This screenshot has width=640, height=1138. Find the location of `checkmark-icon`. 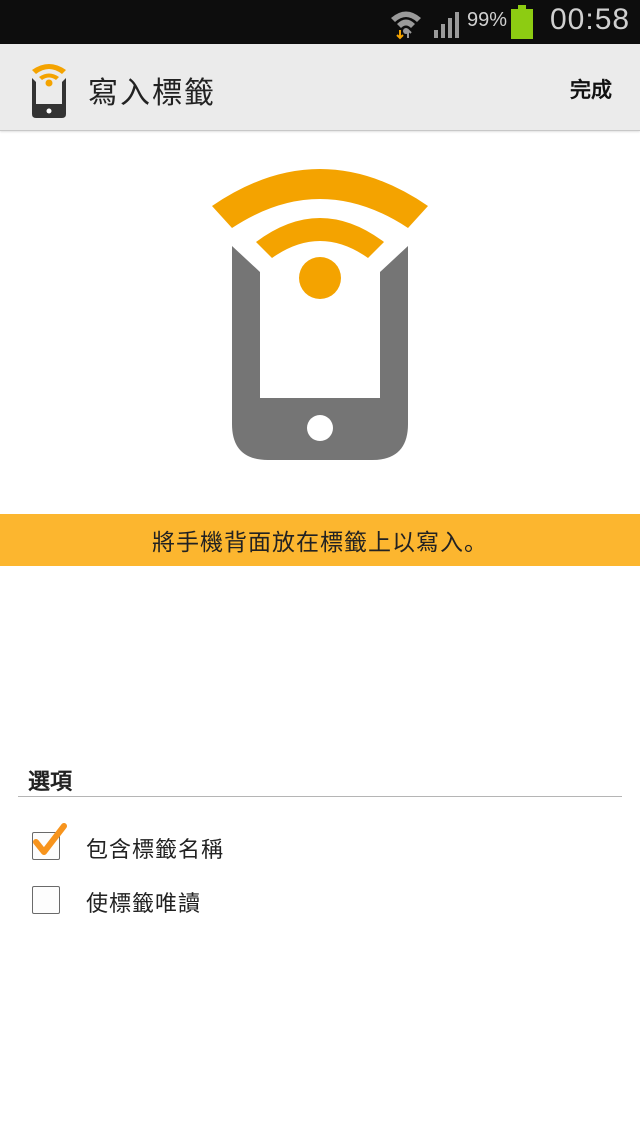

checkmark-icon is located at coordinates (50, 839).